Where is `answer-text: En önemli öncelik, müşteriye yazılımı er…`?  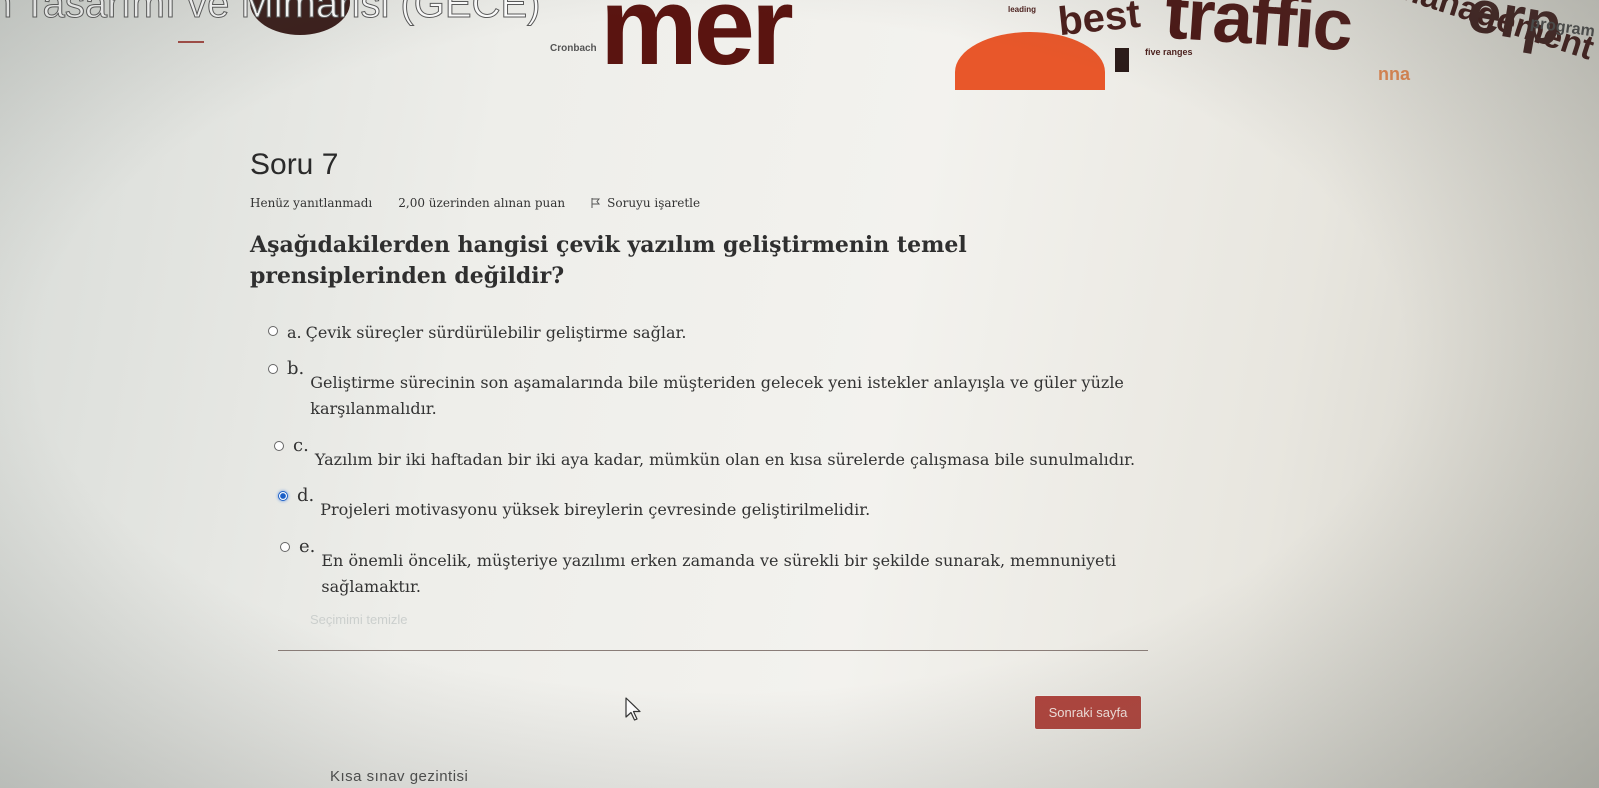 answer-text: En önemli öncelik, müşteriye yazılımı er… is located at coordinates (719, 573).